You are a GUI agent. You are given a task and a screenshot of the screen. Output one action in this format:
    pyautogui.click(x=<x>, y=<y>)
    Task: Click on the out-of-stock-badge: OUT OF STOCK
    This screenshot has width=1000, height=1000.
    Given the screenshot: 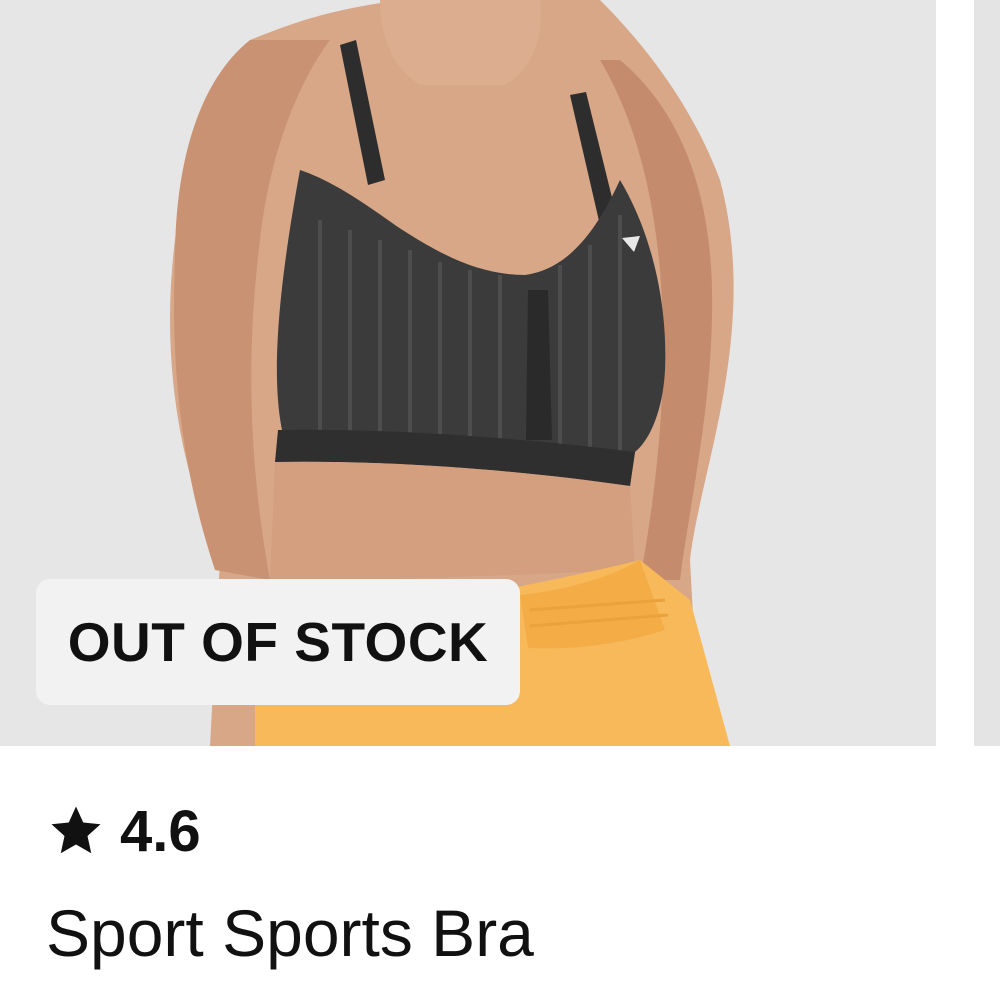 What is the action you would take?
    pyautogui.click(x=278, y=642)
    